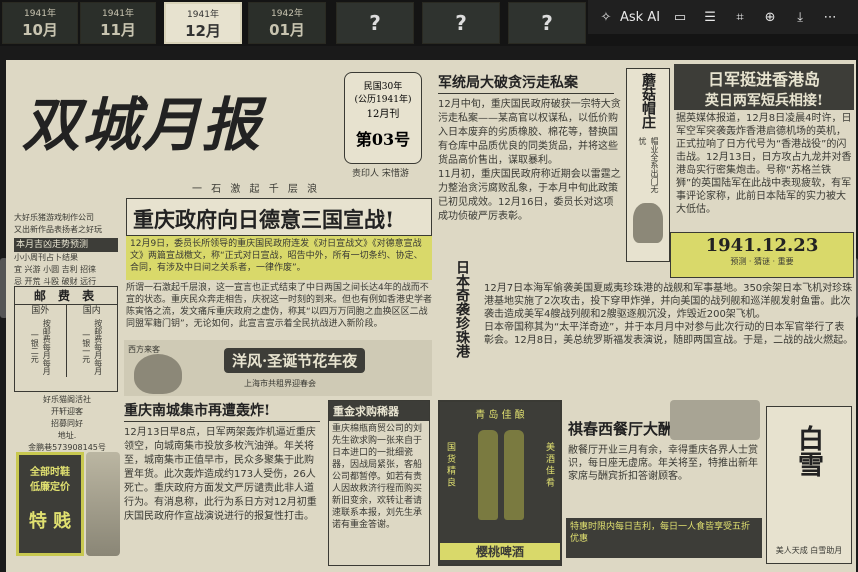 This screenshot has width=858, height=572. I want to click on santa-ad: 西方来客 洋风·圣诞节花车夜 上海市共租界迎春会, so click(278, 368).